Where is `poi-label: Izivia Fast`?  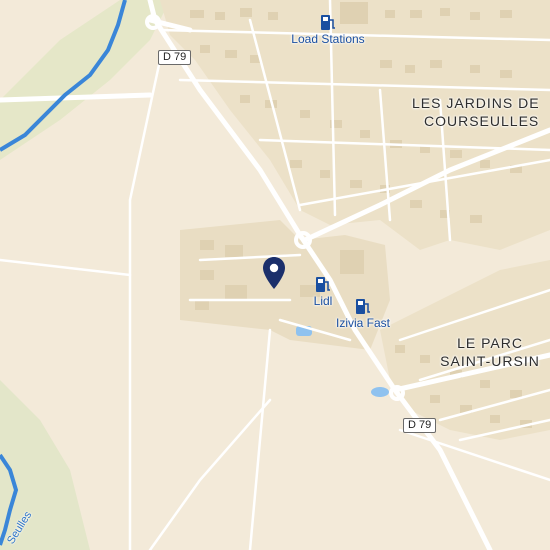
poi-label: Izivia Fast is located at coordinates (362, 323).